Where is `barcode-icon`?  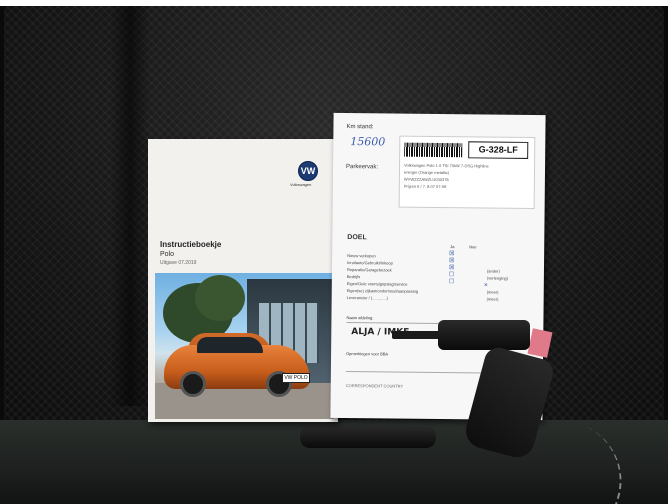 barcode-icon is located at coordinates (433, 150).